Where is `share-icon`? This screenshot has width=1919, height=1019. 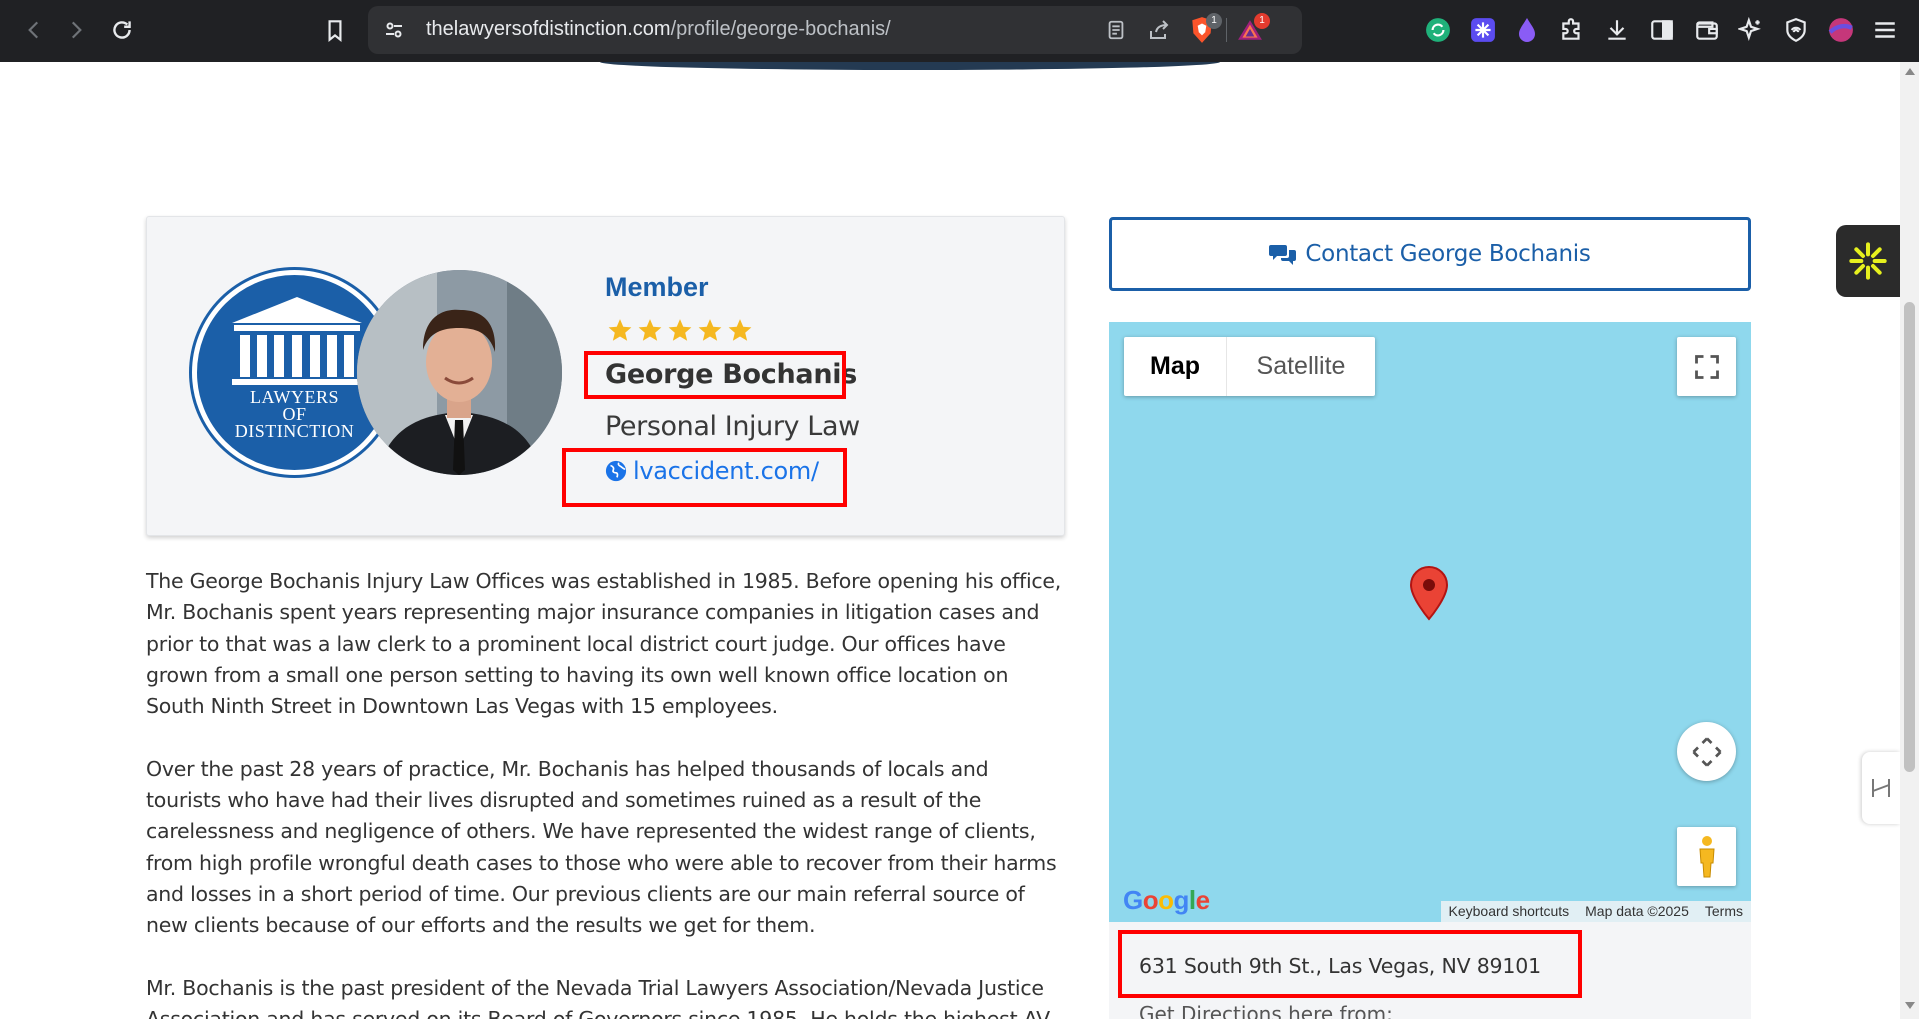
share-icon is located at coordinates (1159, 30).